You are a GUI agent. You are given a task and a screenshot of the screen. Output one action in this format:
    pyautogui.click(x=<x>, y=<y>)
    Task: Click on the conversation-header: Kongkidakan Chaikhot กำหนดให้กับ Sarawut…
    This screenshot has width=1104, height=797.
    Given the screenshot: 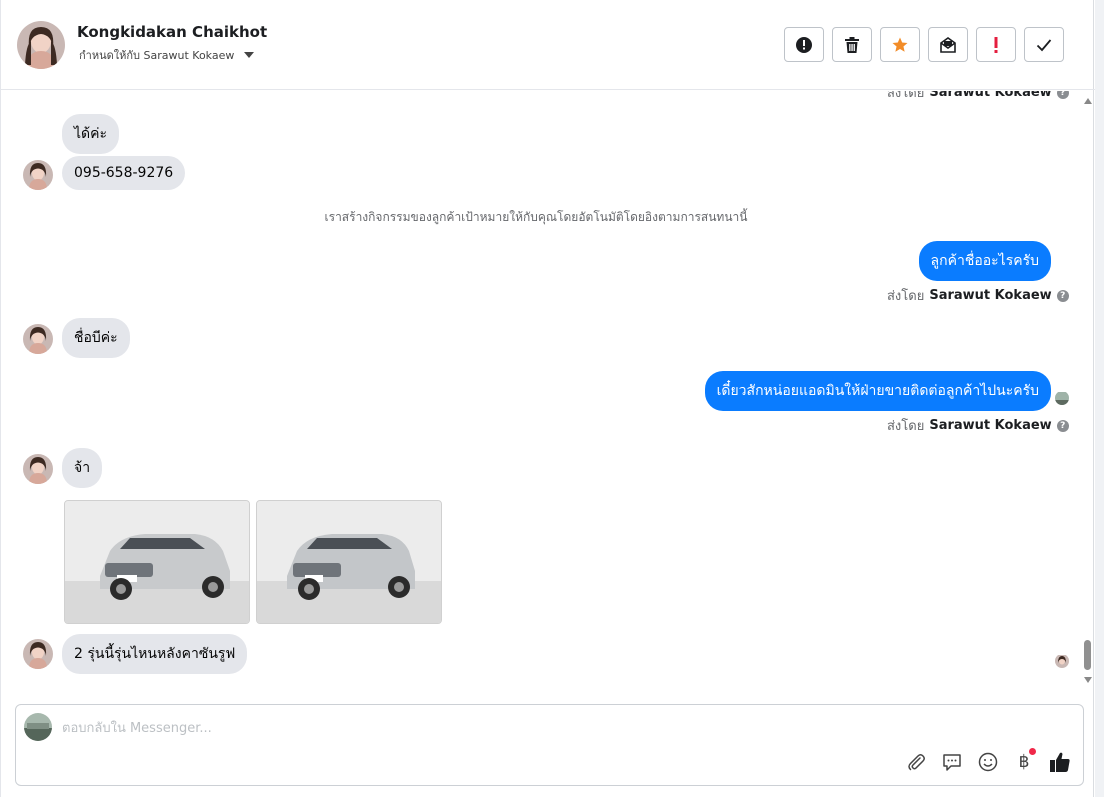 What is the action you would take?
    pyautogui.click(x=548, y=45)
    